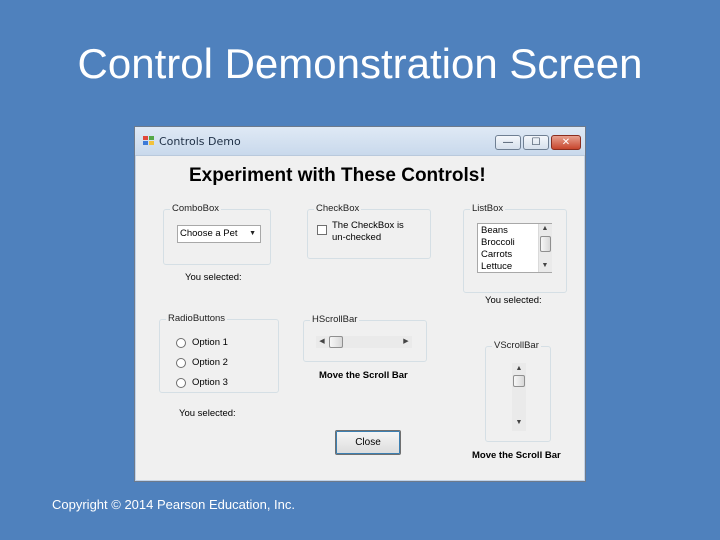 This screenshot has width=720, height=540. Describe the element at coordinates (496, 254) in the screenshot. I see `list-item: Carrots` at that location.